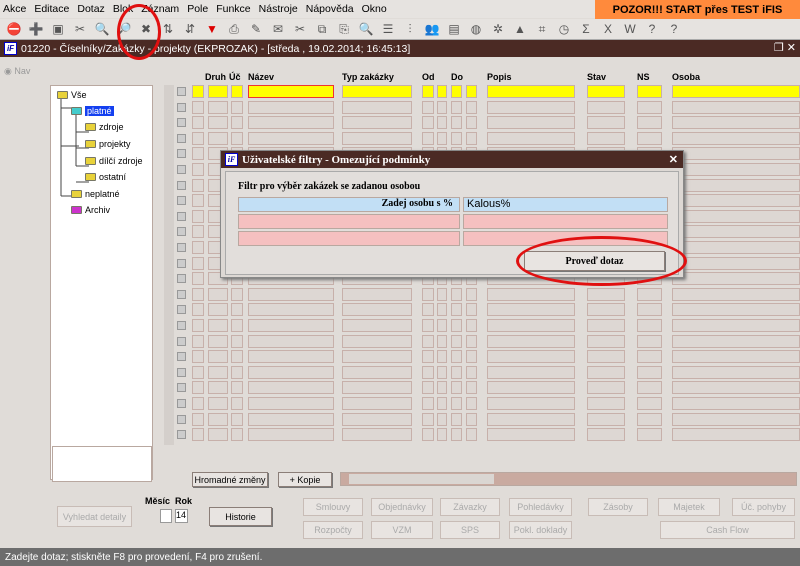 The height and width of the screenshot is (566, 800). I want to click on mail-icon: ✉, so click(278, 29).